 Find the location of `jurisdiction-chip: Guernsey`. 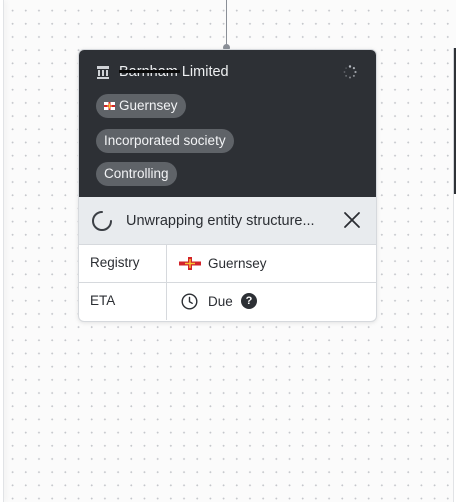

jurisdiction-chip: Guernsey is located at coordinates (141, 106).